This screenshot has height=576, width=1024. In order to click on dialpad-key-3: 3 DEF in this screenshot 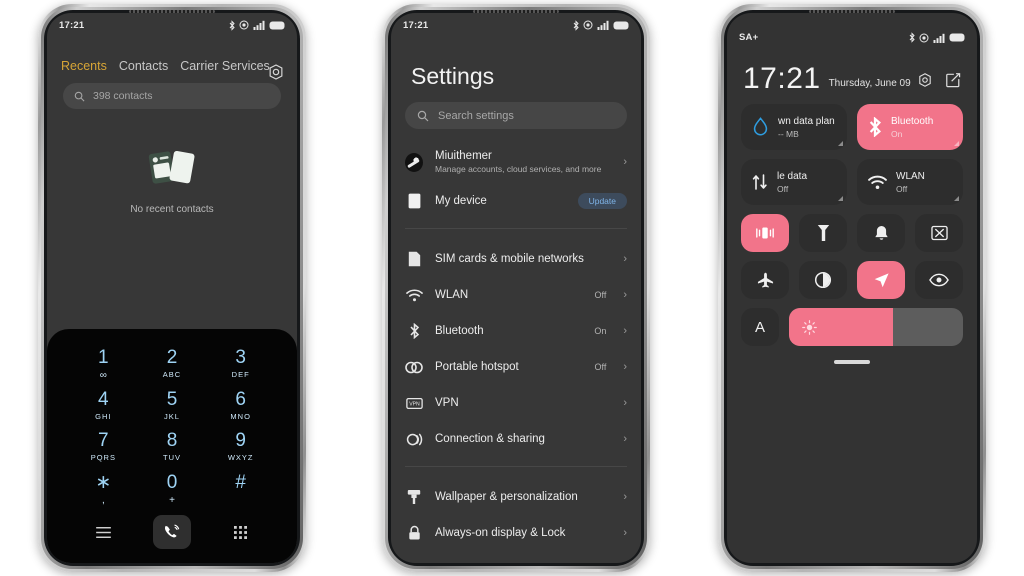, I will do `click(240, 364)`.